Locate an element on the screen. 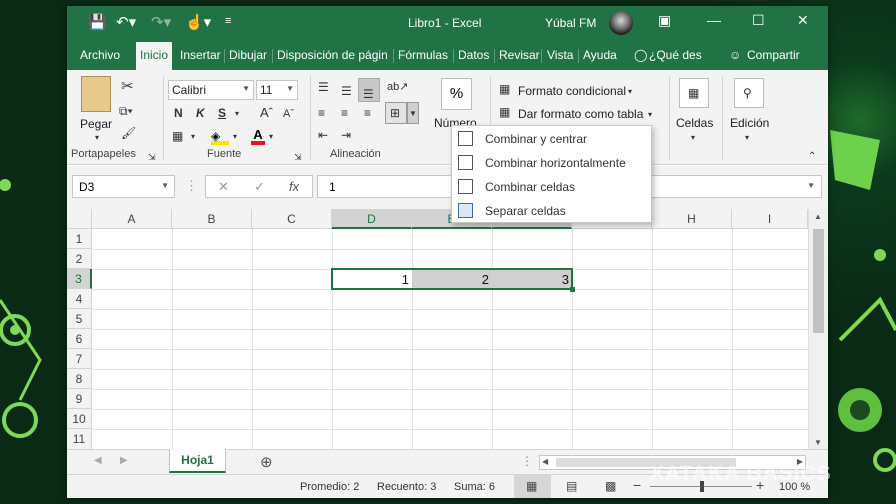 The width and height of the screenshot is (896, 504). column-header: B is located at coordinates (212, 219).